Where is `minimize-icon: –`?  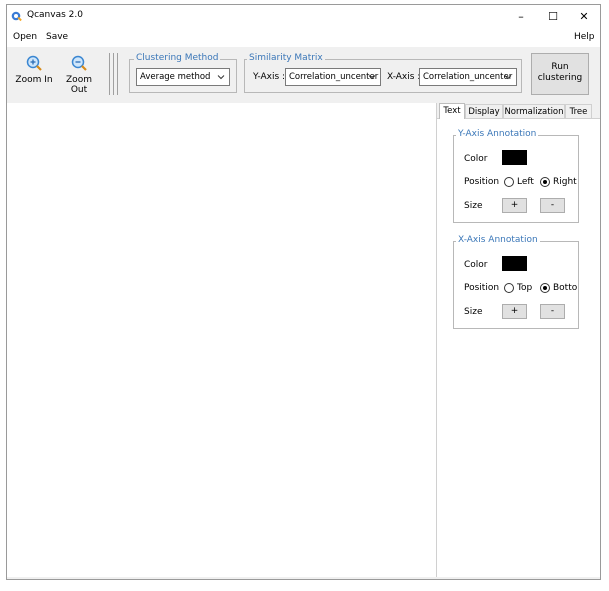
minimize-icon: – is located at coordinates (521, 16).